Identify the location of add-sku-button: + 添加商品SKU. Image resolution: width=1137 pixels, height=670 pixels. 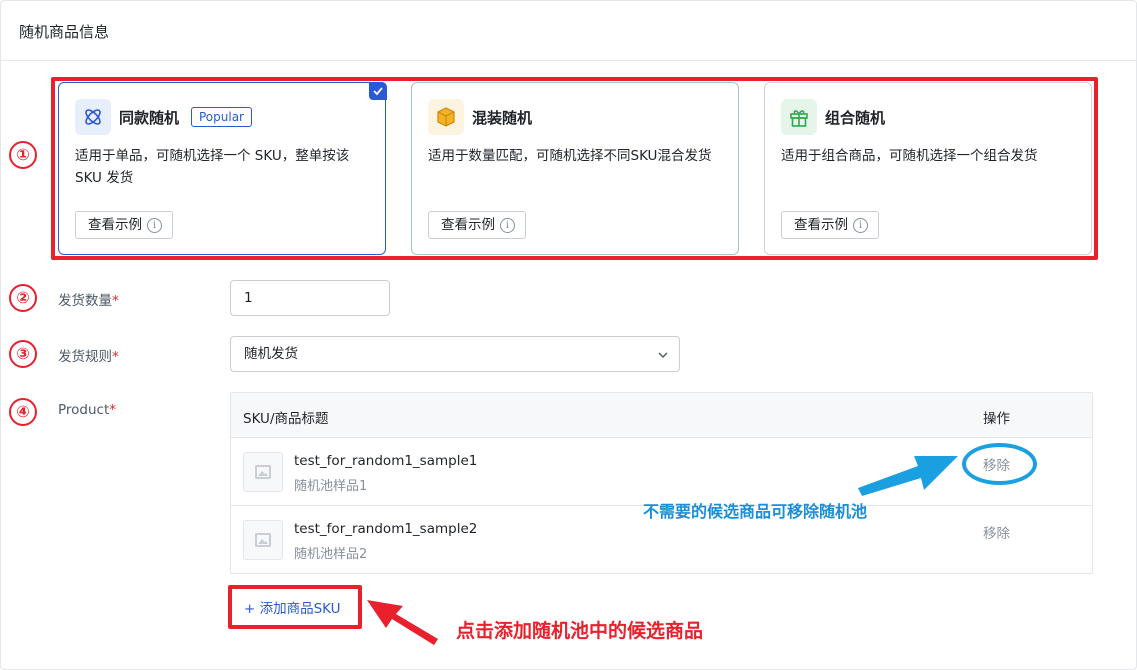
(292, 607).